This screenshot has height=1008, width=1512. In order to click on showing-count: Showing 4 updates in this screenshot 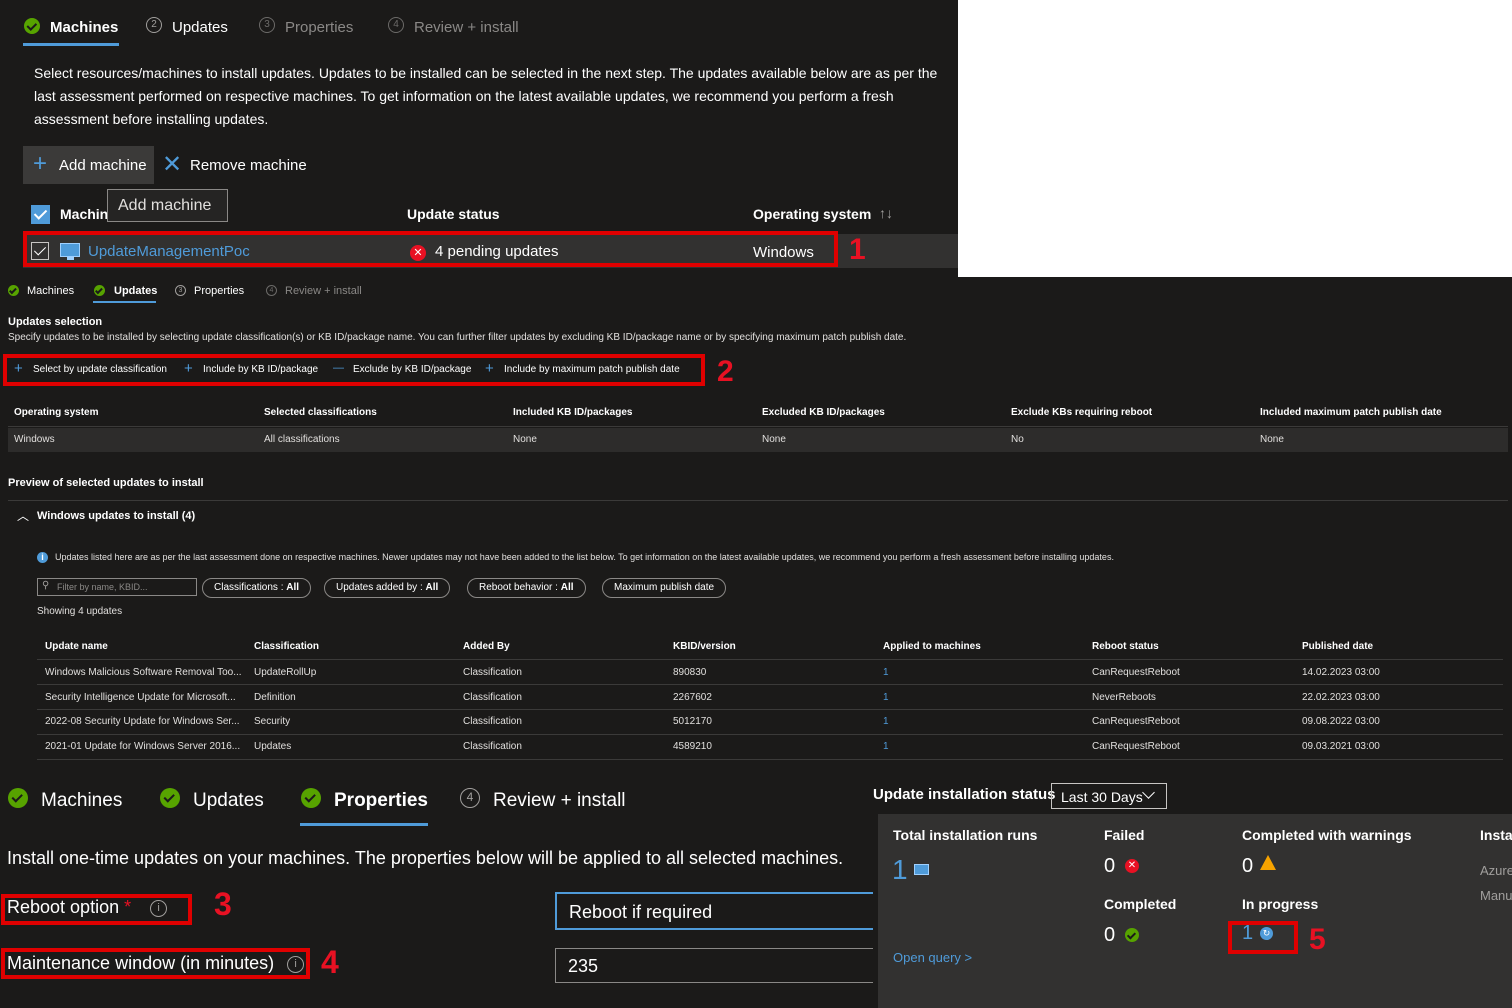, I will do `click(80, 611)`.